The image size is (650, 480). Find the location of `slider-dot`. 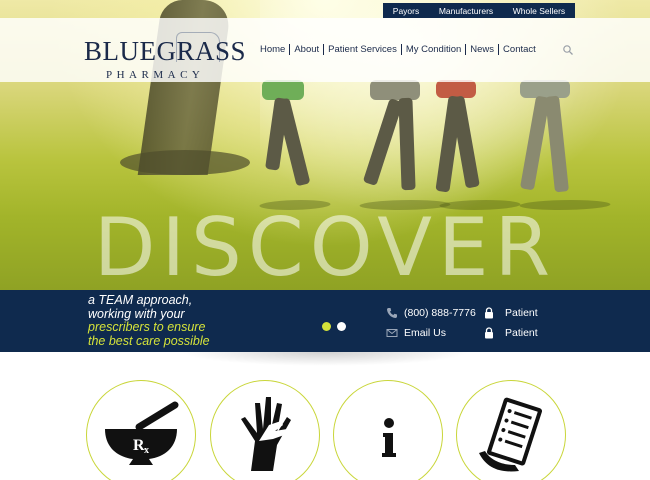

slider-dot is located at coordinates (341, 326).